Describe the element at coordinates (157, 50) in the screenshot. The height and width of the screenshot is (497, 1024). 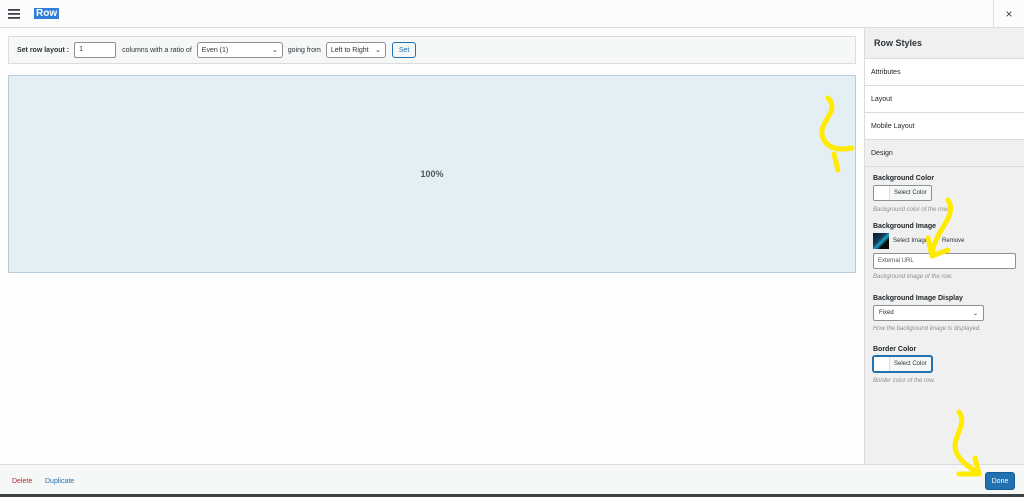
I see `columns-text: columns with a ratio of` at that location.